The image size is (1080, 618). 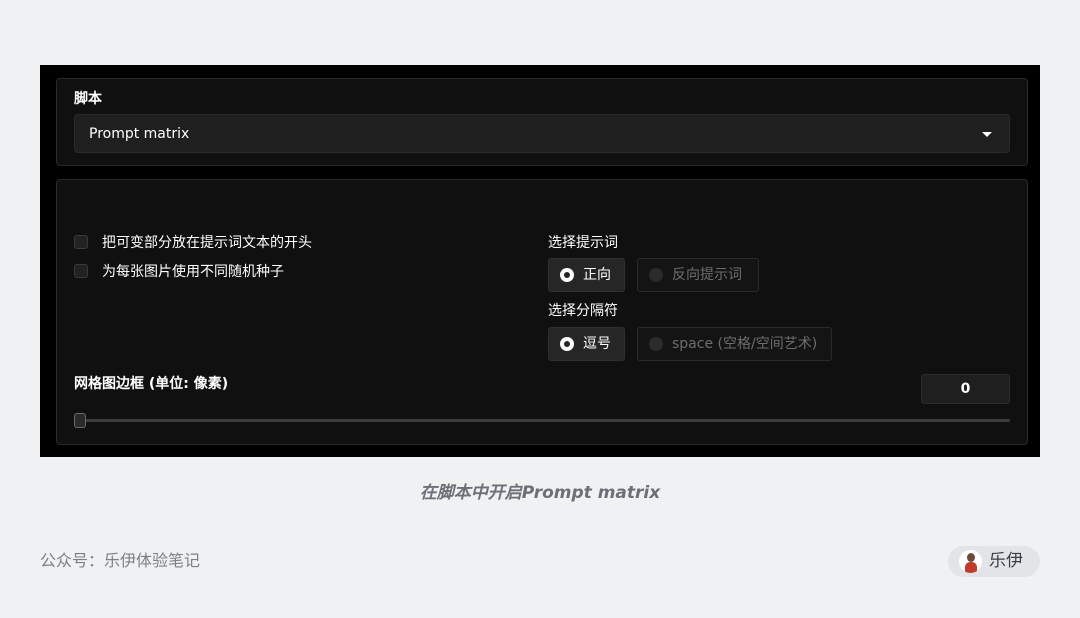 What do you see at coordinates (597, 344) in the screenshot?
I see `radio-label-comma: 逗号` at bounding box center [597, 344].